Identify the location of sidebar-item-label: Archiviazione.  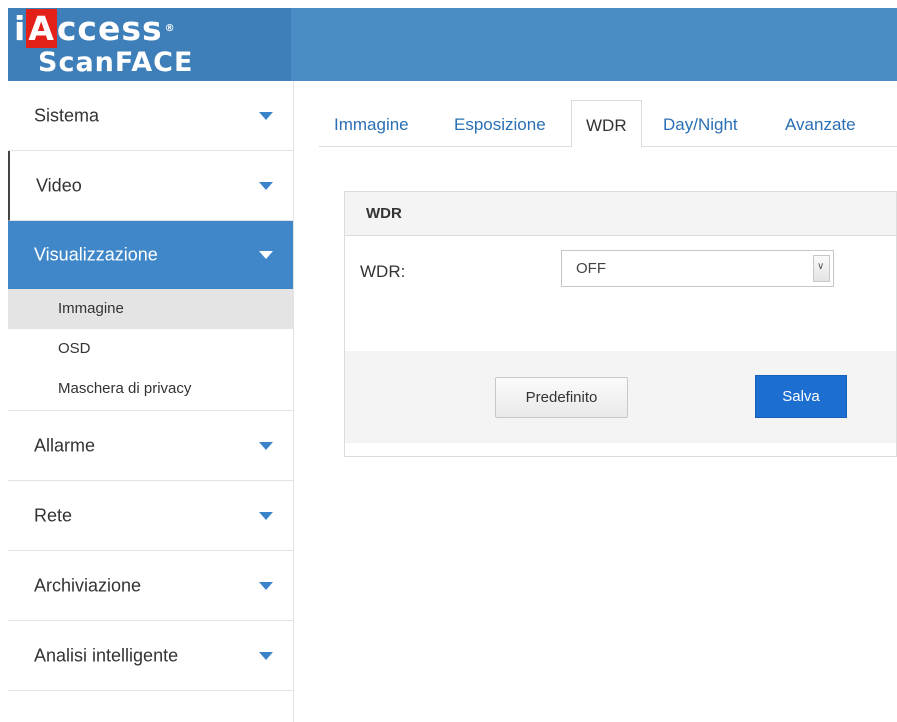
(88, 585).